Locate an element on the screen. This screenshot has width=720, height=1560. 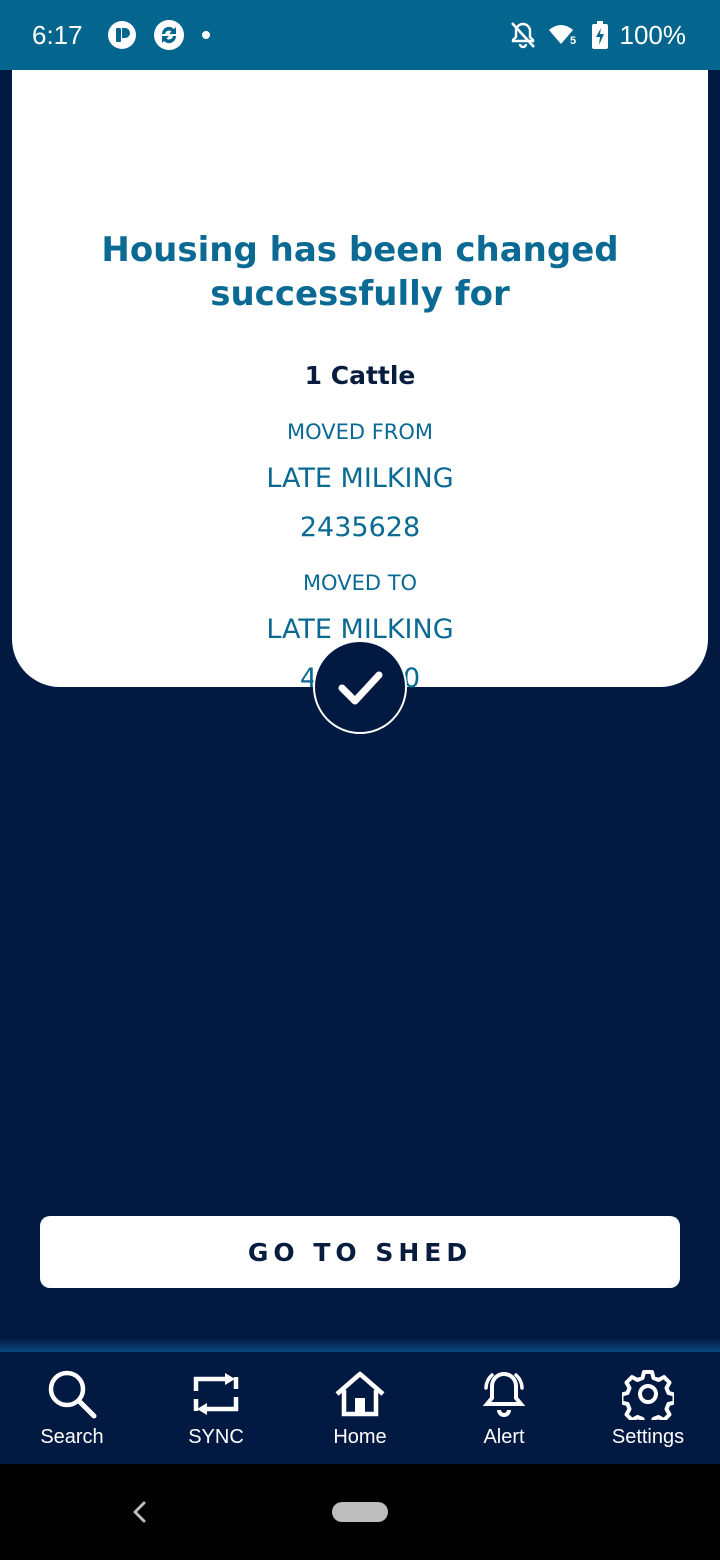
checkmark-icon is located at coordinates (360, 688).